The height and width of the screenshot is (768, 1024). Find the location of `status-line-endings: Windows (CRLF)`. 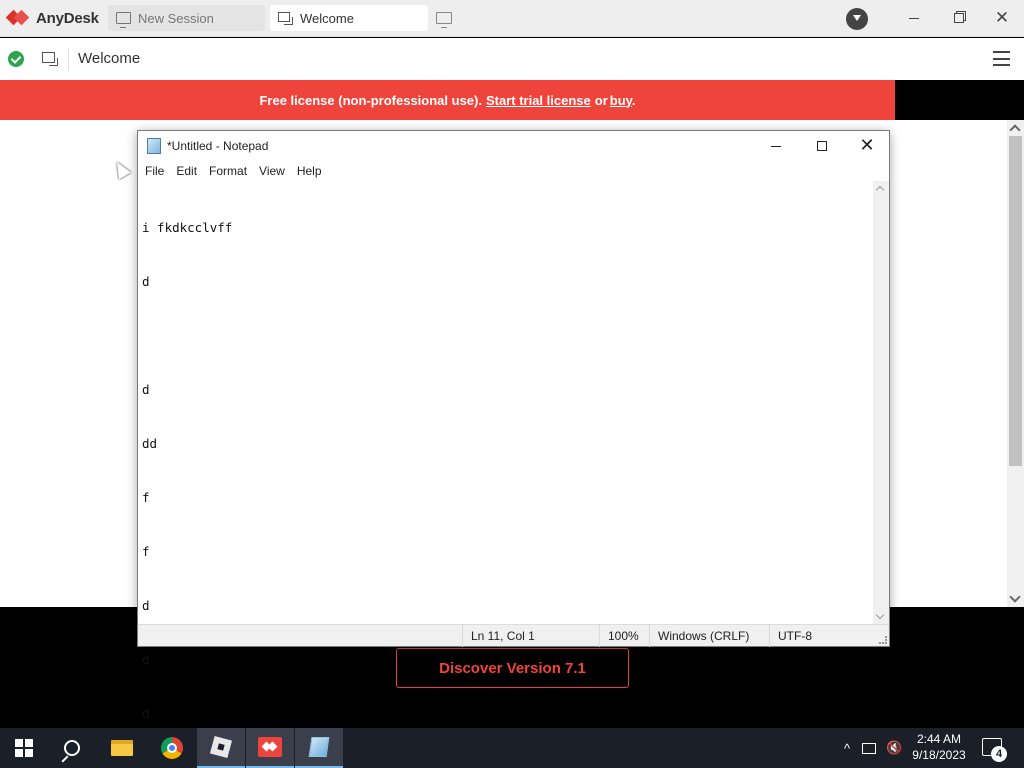

status-line-endings: Windows (CRLF) is located at coordinates (709, 636).